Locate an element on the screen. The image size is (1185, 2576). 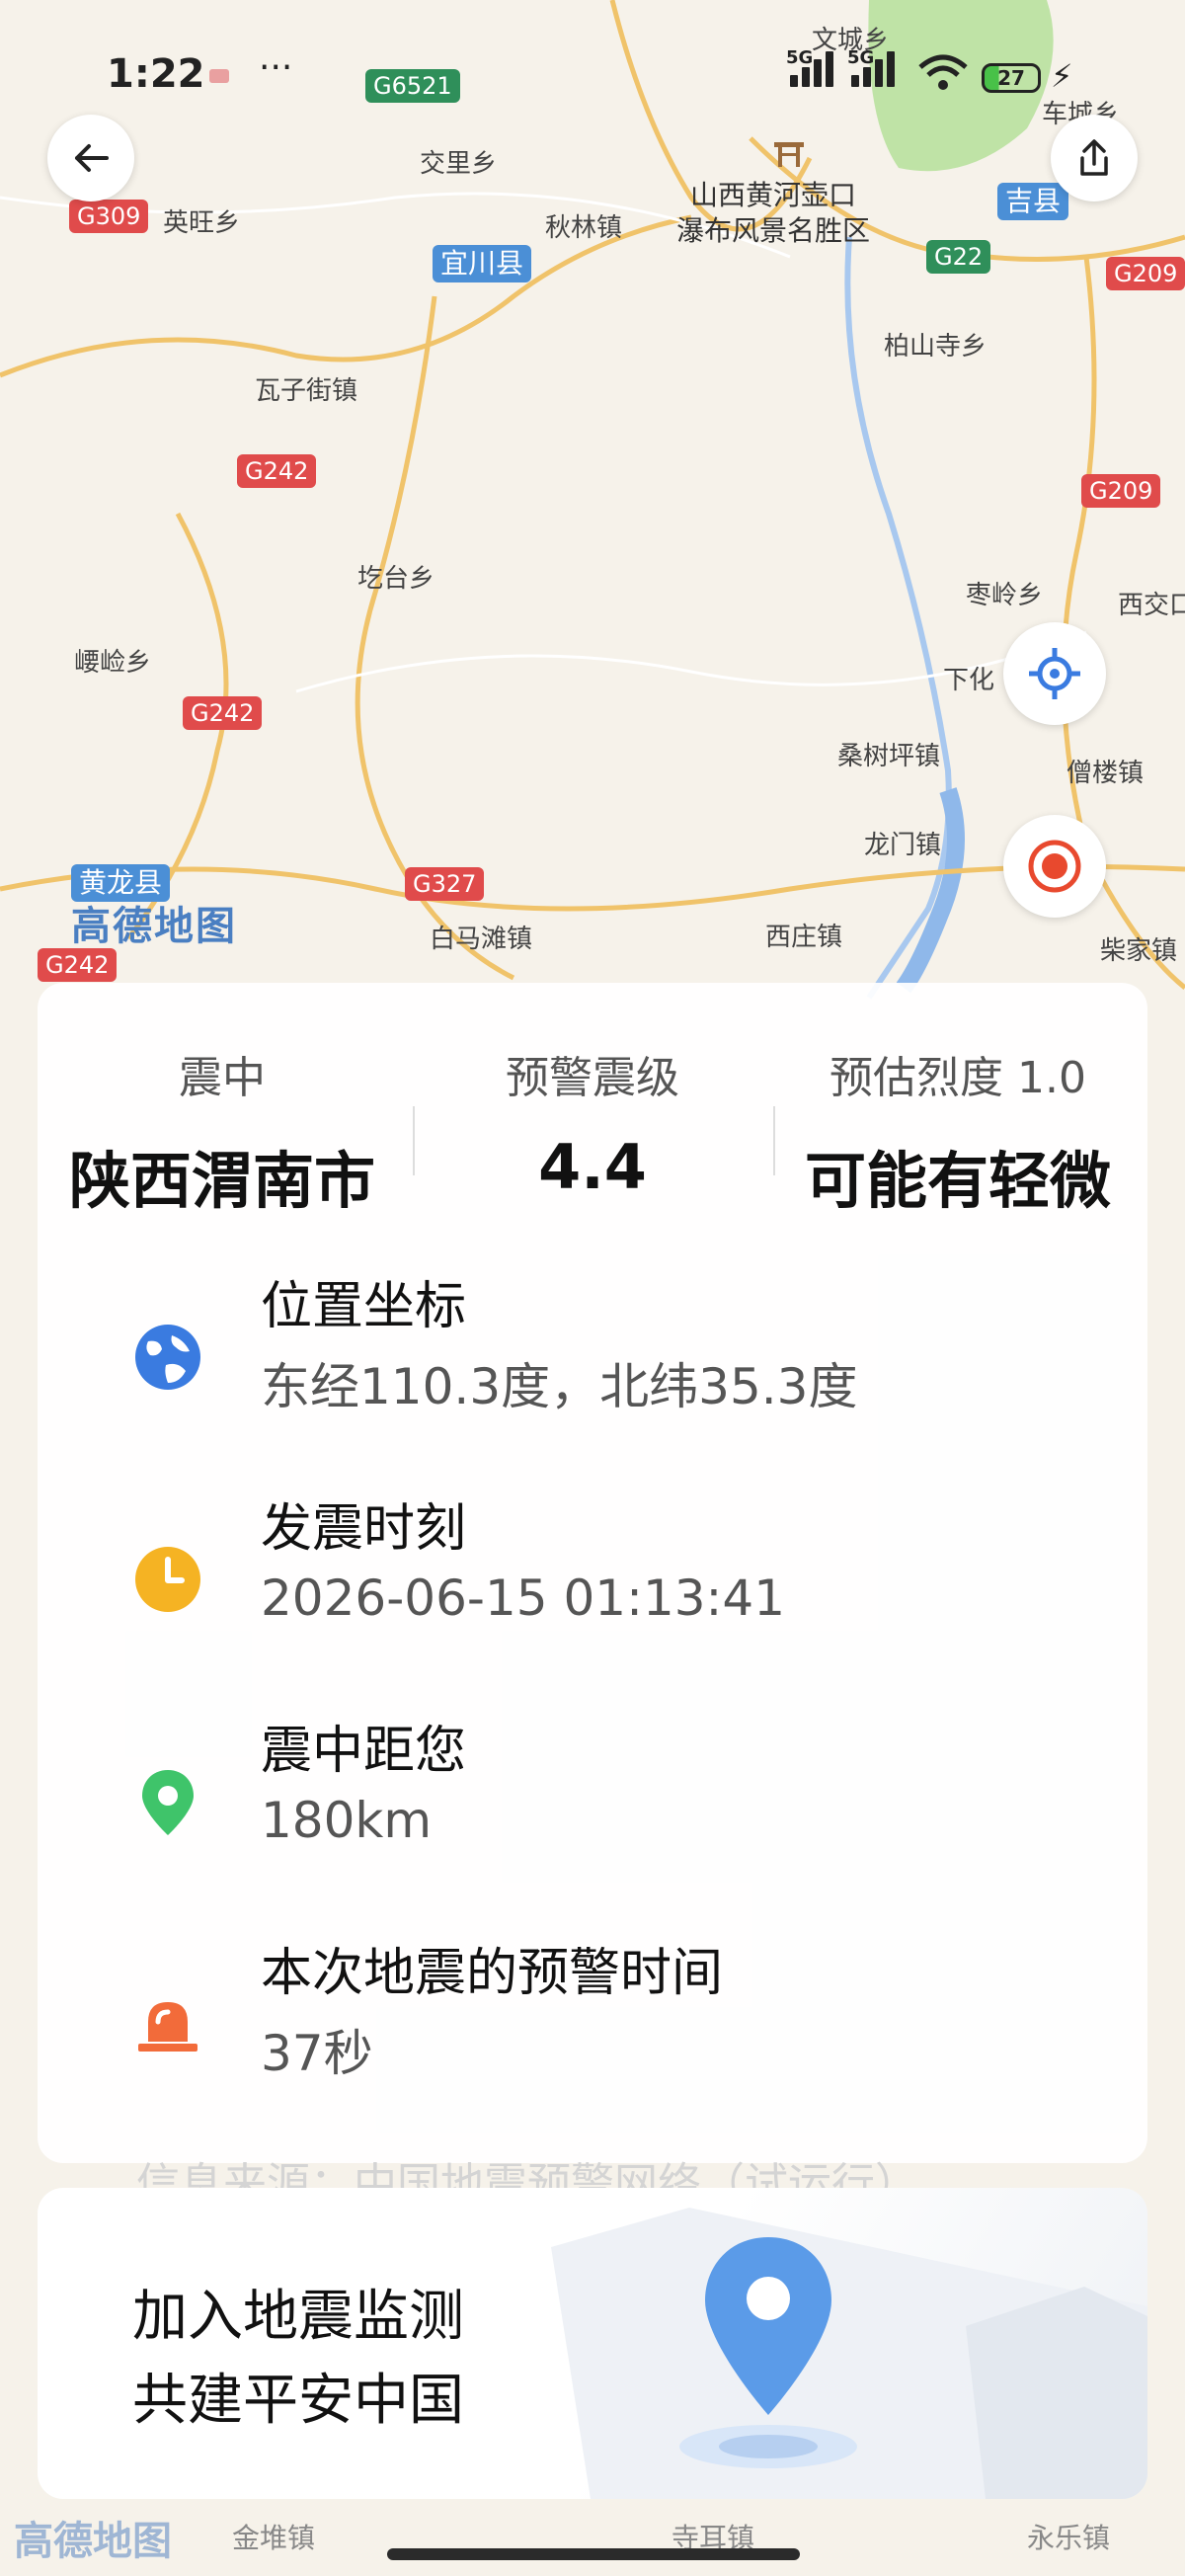
map-label: 交里乡 is located at coordinates (459, 164).